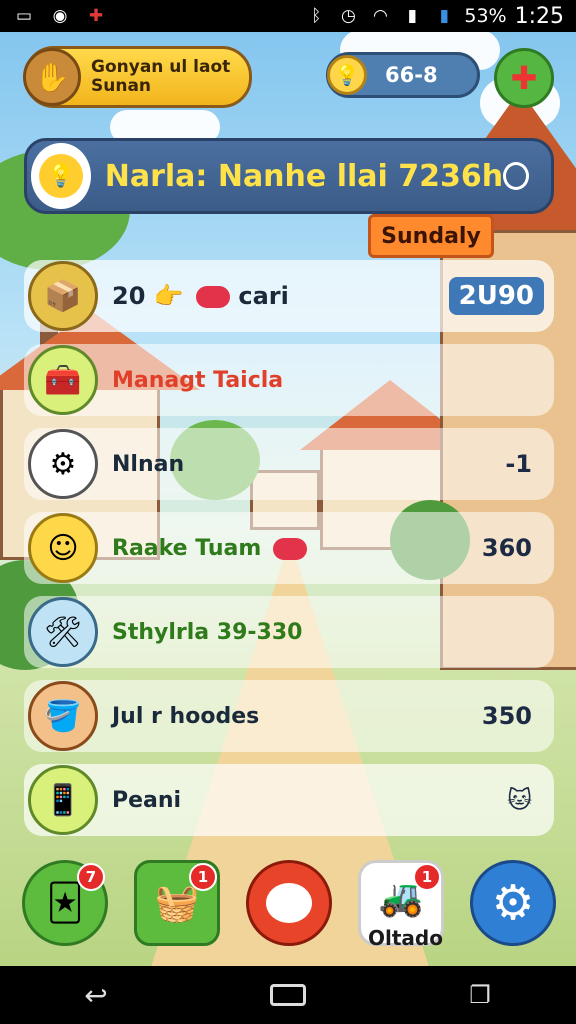 This screenshot has width=576, height=1024. I want to click on wifi-icon: ◠, so click(380, 16).